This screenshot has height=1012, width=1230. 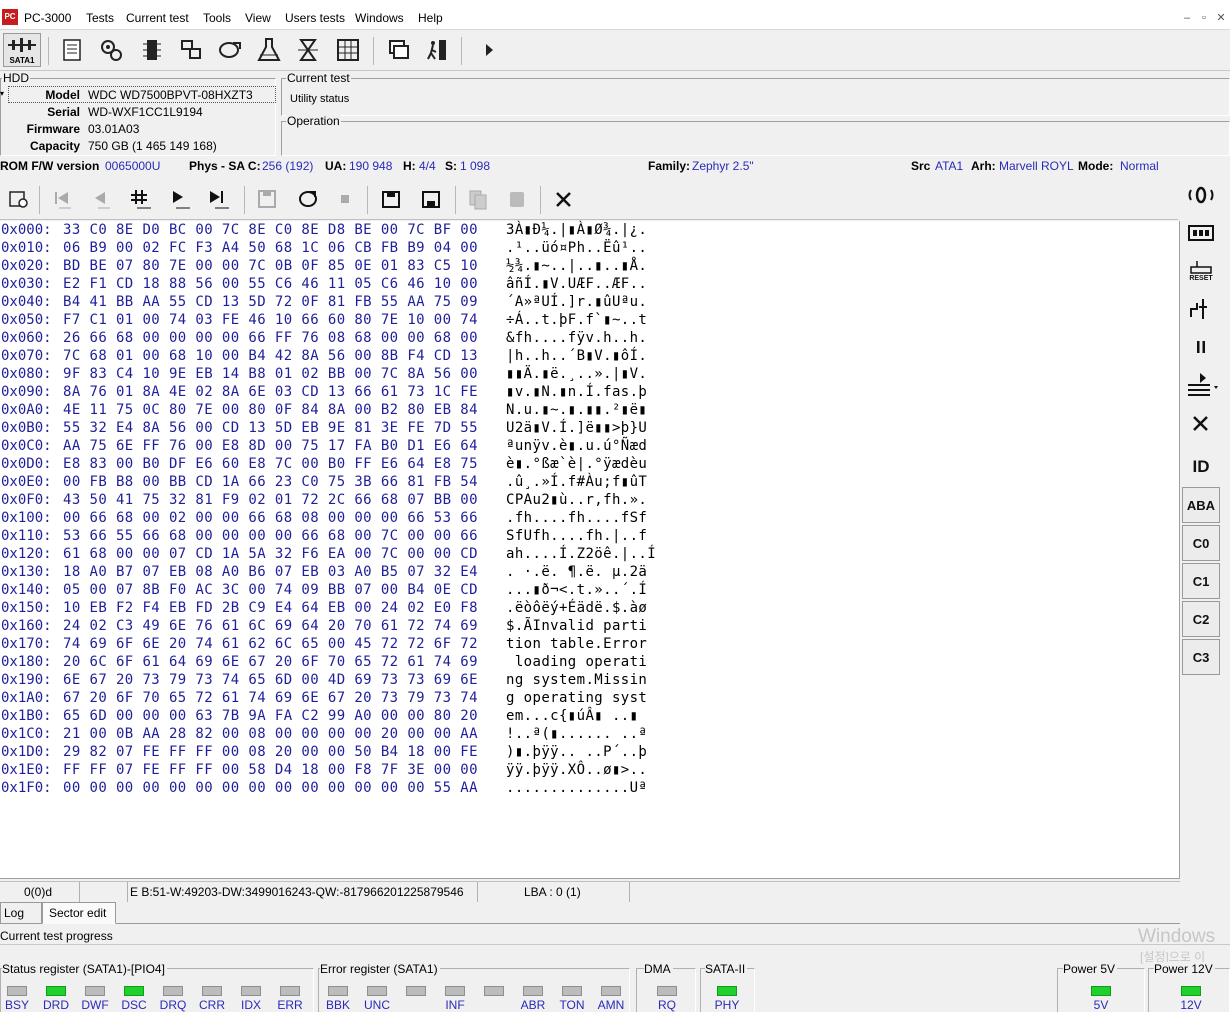 I want to click on chip-button, so click(x=152, y=50).